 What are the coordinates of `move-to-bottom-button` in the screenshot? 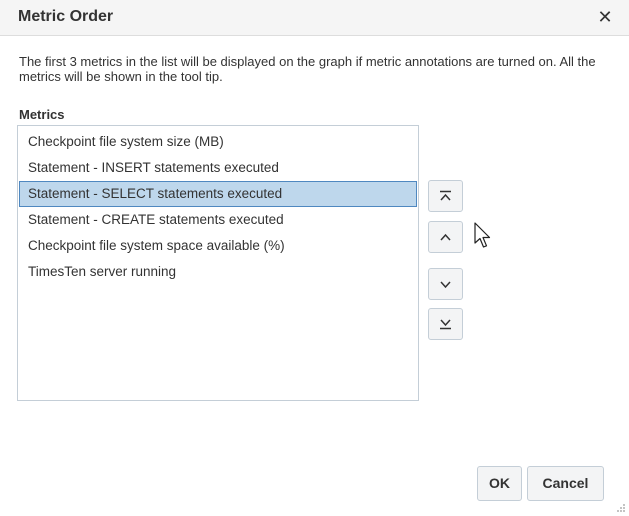 It's located at (445, 324).